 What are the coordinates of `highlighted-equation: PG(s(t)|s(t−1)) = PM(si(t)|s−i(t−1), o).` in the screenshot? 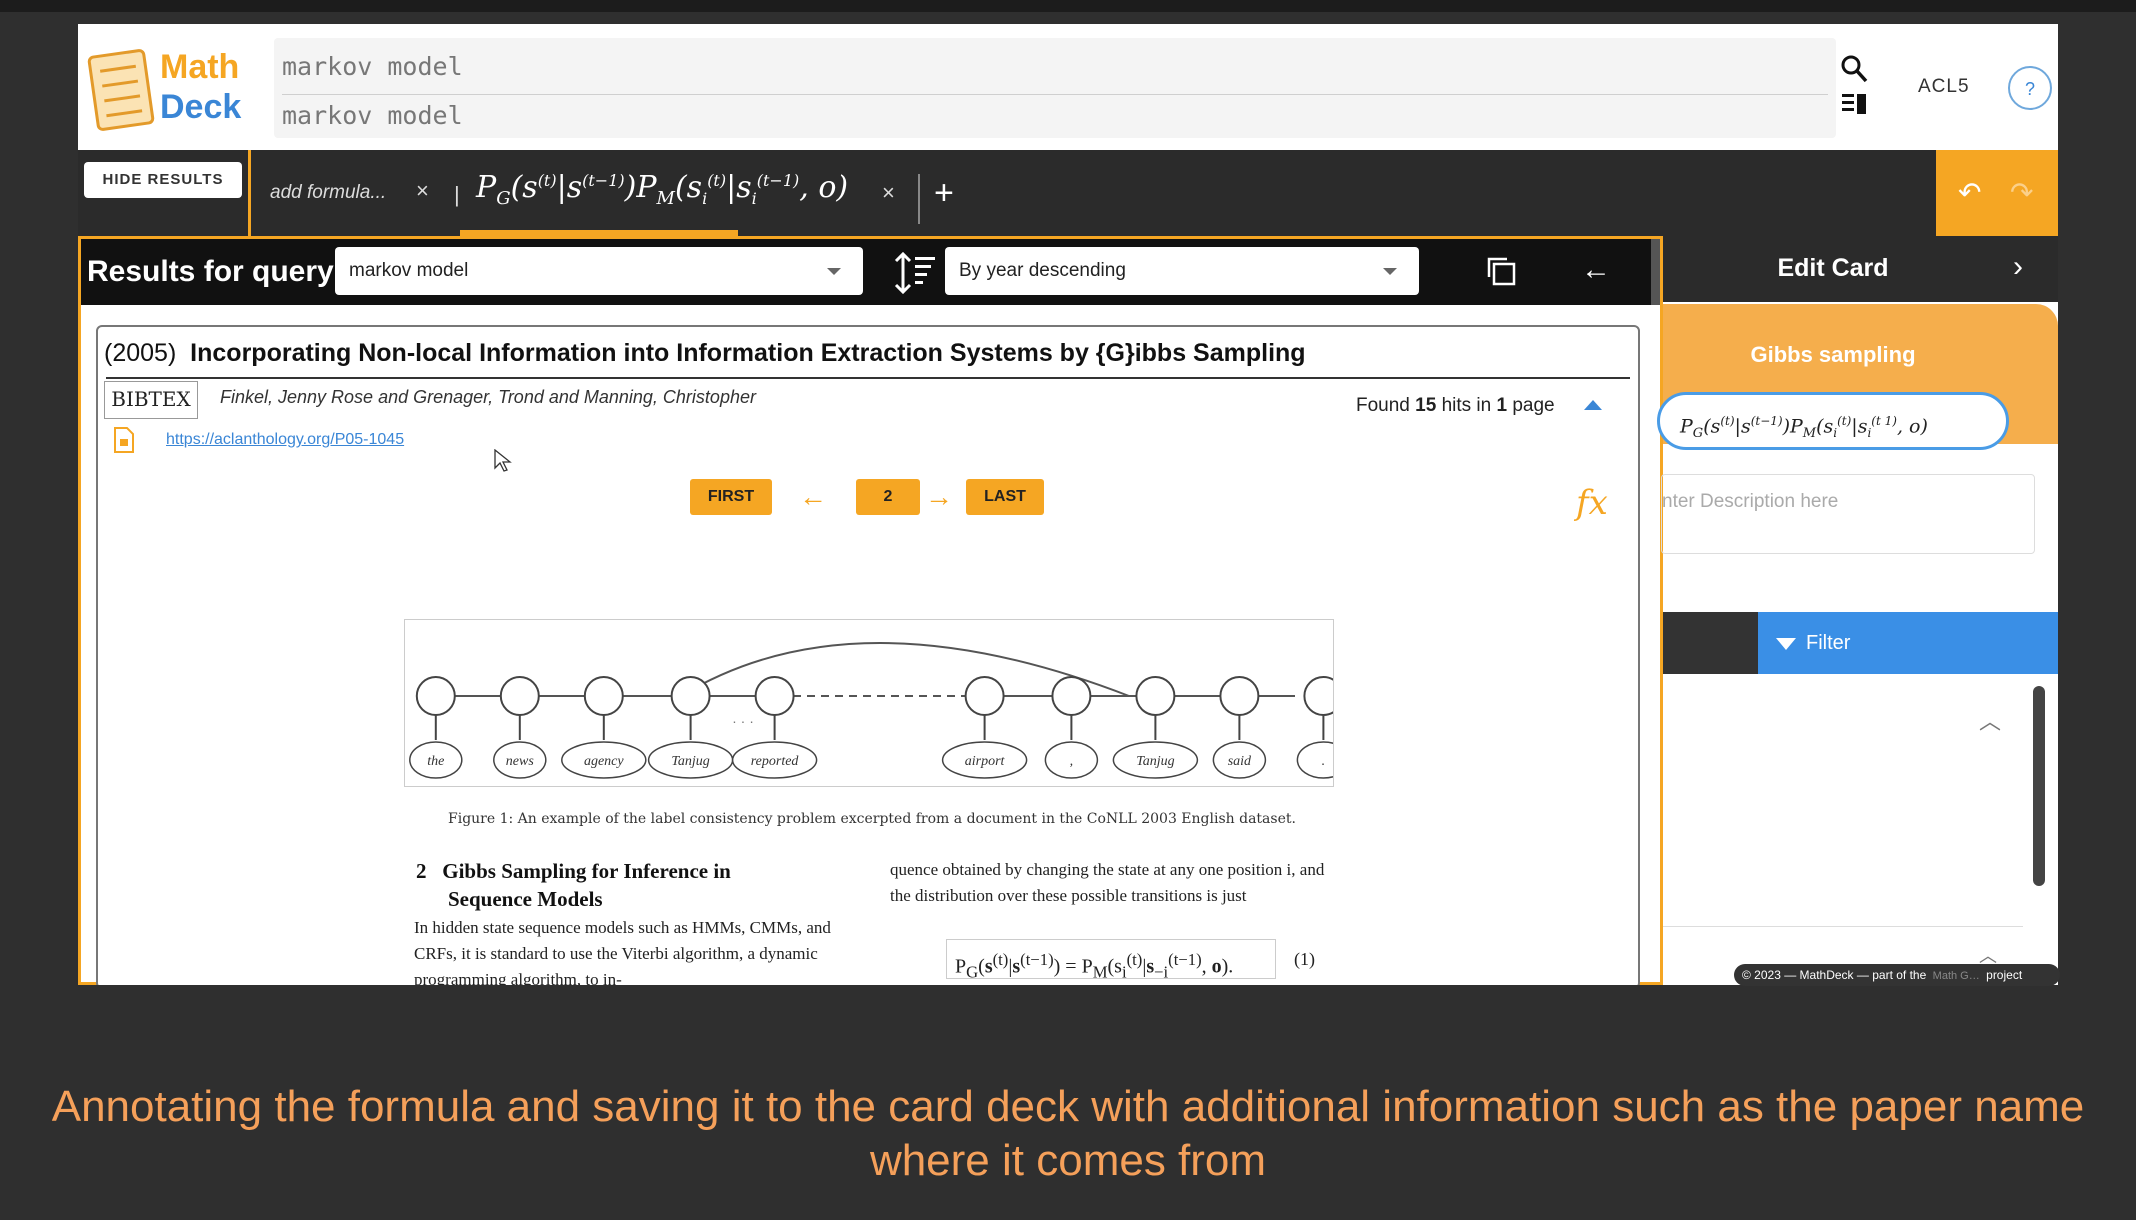 It's located at (1111, 960).